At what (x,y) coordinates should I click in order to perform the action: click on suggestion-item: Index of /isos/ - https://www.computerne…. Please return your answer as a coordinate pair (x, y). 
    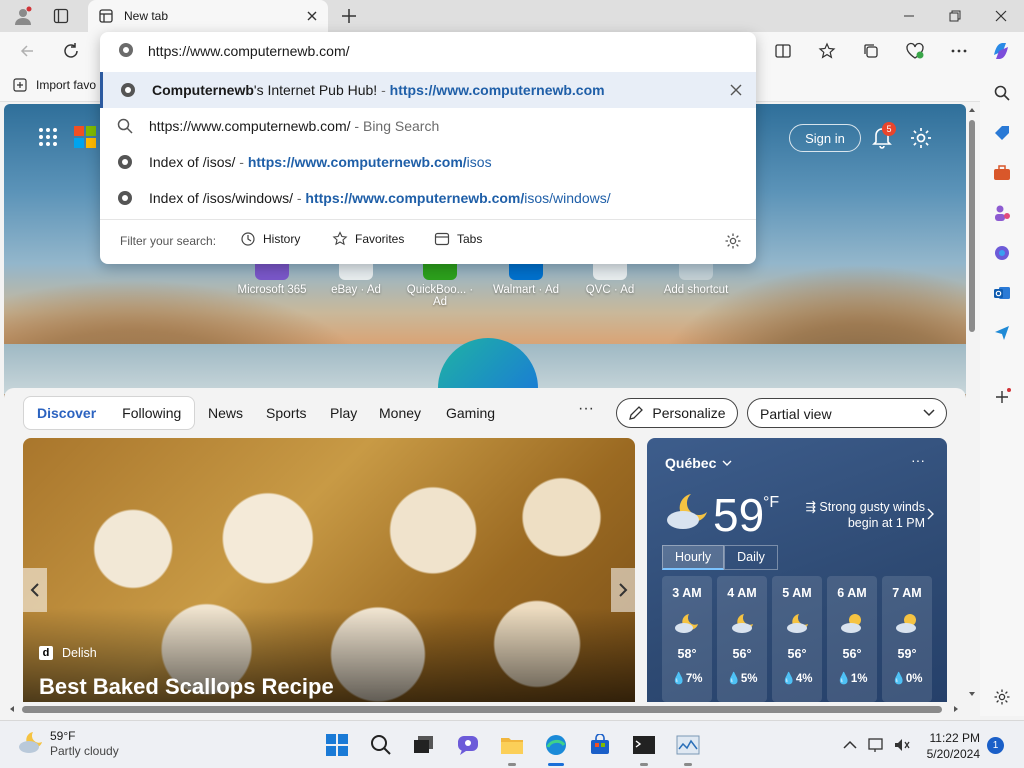
    Looking at the image, I should click on (428, 162).